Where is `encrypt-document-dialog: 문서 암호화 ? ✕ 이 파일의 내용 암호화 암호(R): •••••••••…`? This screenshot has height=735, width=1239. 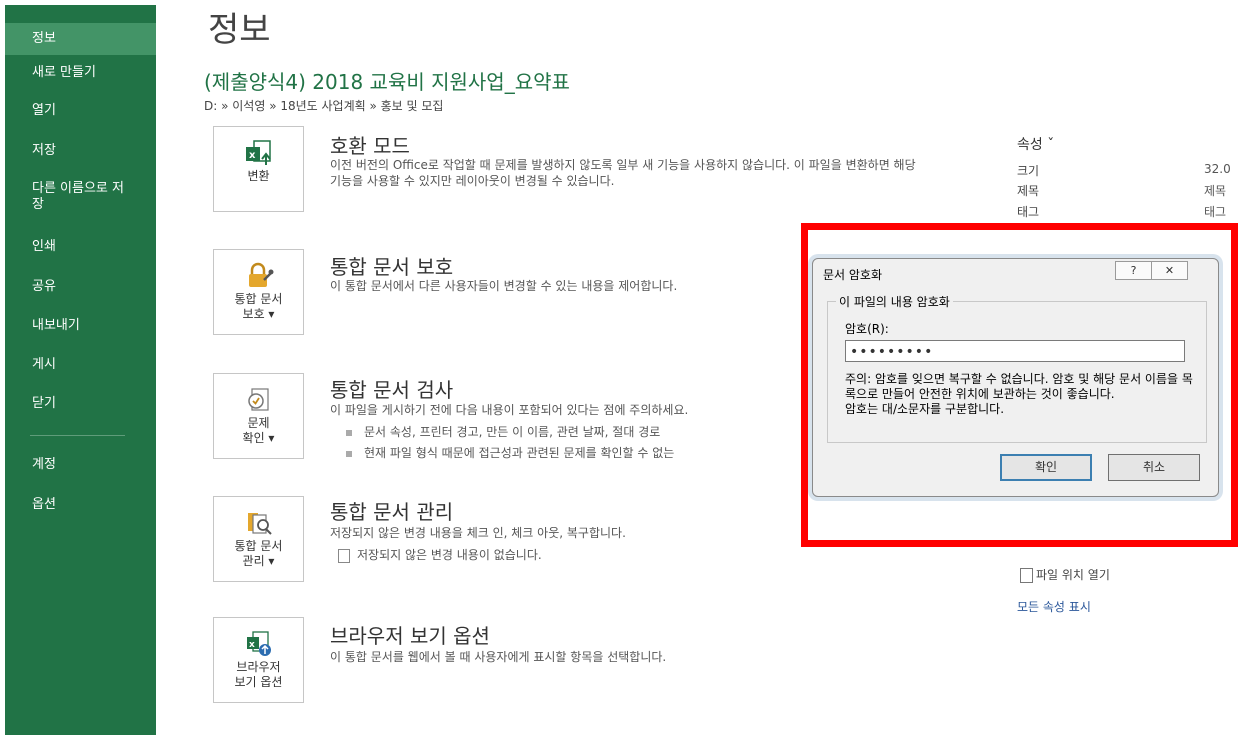
encrypt-document-dialog: 문서 암호화 ? ✕ 이 파일의 내용 암호화 암호(R): •••••••••… is located at coordinates (1015, 377).